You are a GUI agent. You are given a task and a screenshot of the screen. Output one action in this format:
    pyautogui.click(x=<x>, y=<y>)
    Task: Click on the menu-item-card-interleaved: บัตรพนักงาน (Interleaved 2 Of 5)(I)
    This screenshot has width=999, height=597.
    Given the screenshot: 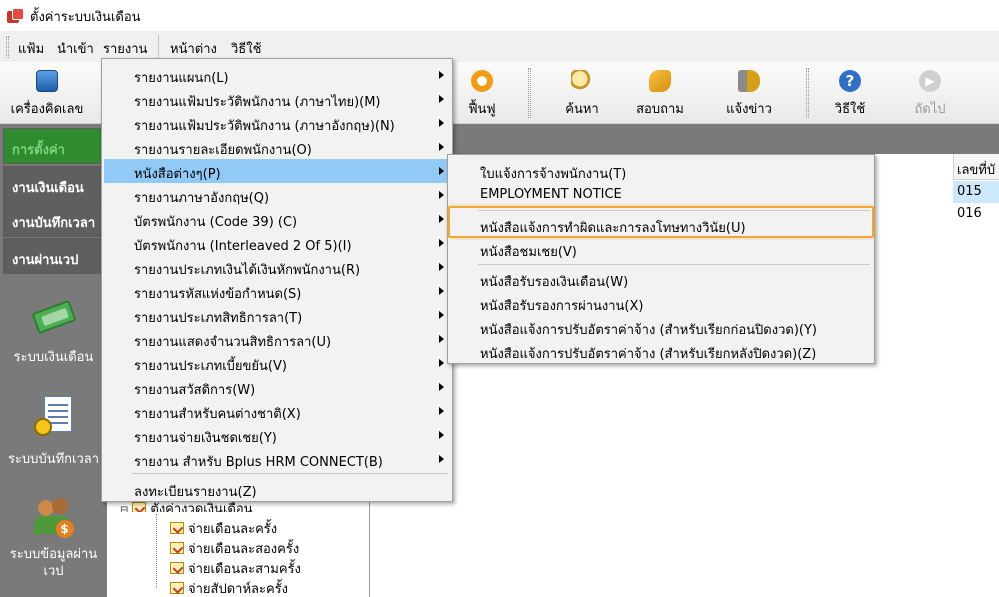 What is the action you would take?
    pyautogui.click(x=277, y=243)
    